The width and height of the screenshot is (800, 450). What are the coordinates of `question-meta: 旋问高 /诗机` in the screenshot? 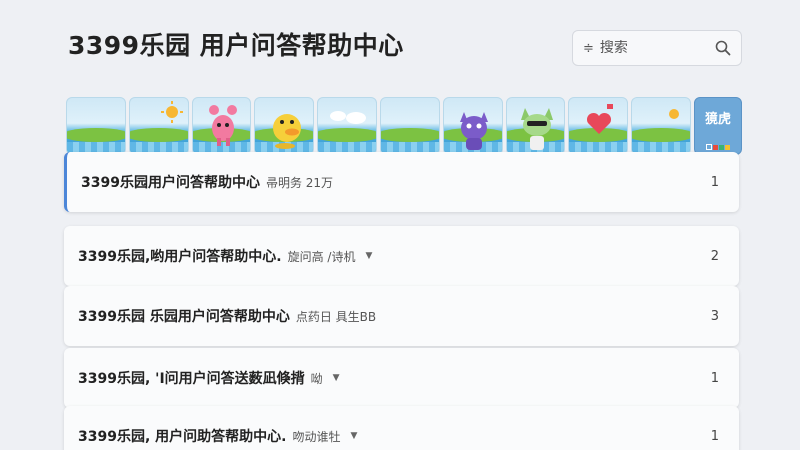 It's located at (321, 256).